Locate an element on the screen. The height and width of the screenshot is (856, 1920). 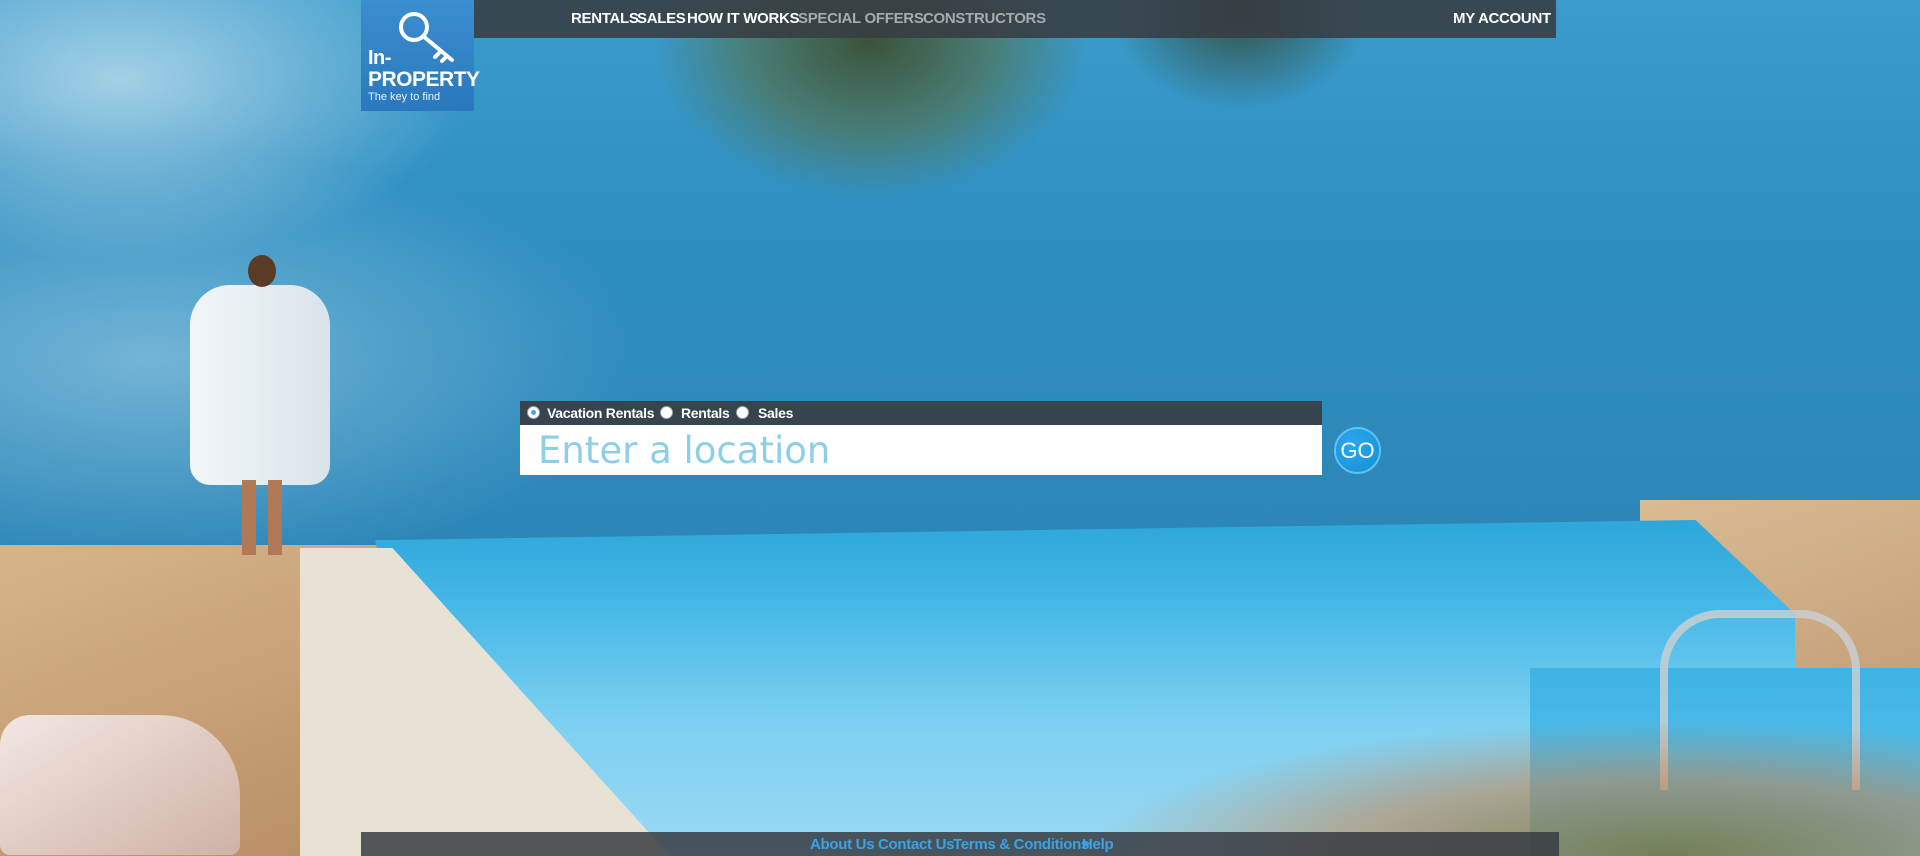
radio-label-rentals: Rentals is located at coordinates (705, 413).